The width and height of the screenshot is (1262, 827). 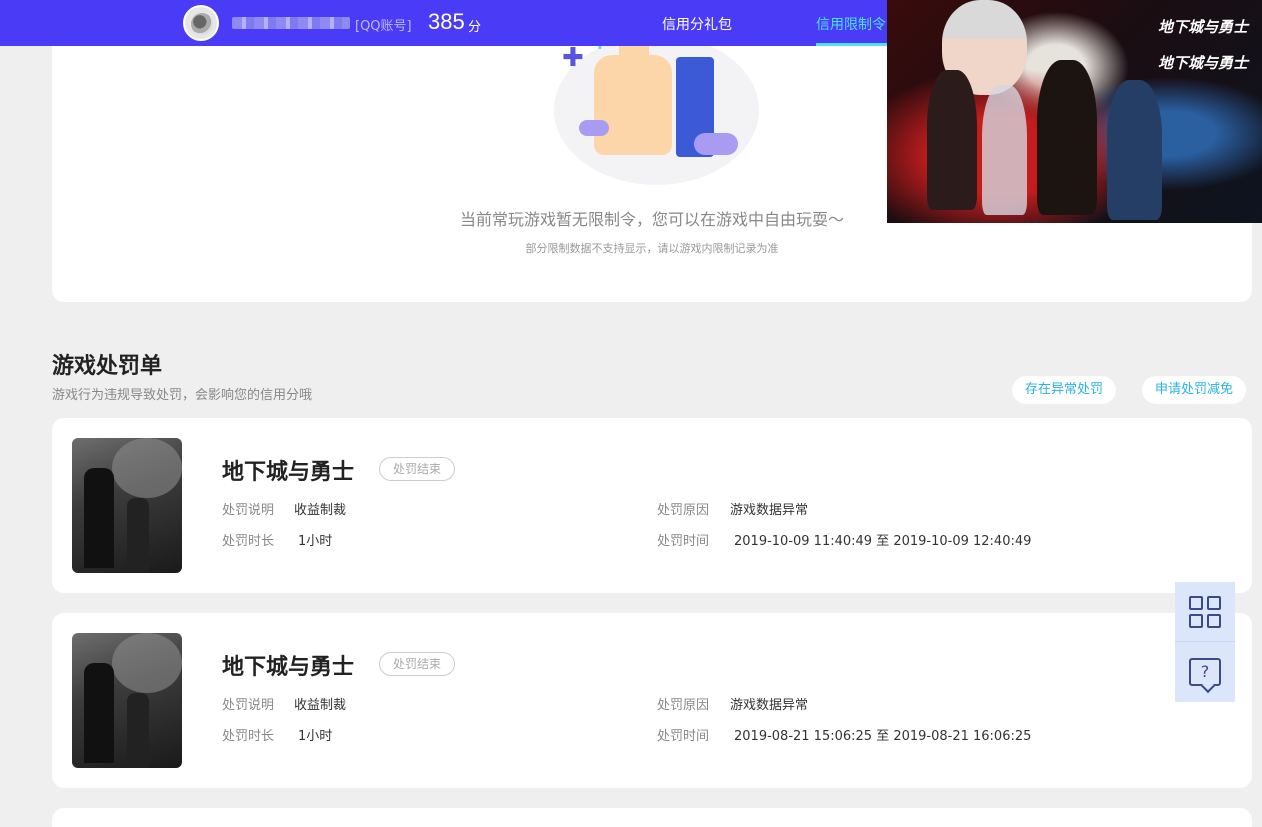 What do you see at coordinates (1202, 63) in the screenshot?
I see `banner-logo-secondary: 地下城与勇士` at bounding box center [1202, 63].